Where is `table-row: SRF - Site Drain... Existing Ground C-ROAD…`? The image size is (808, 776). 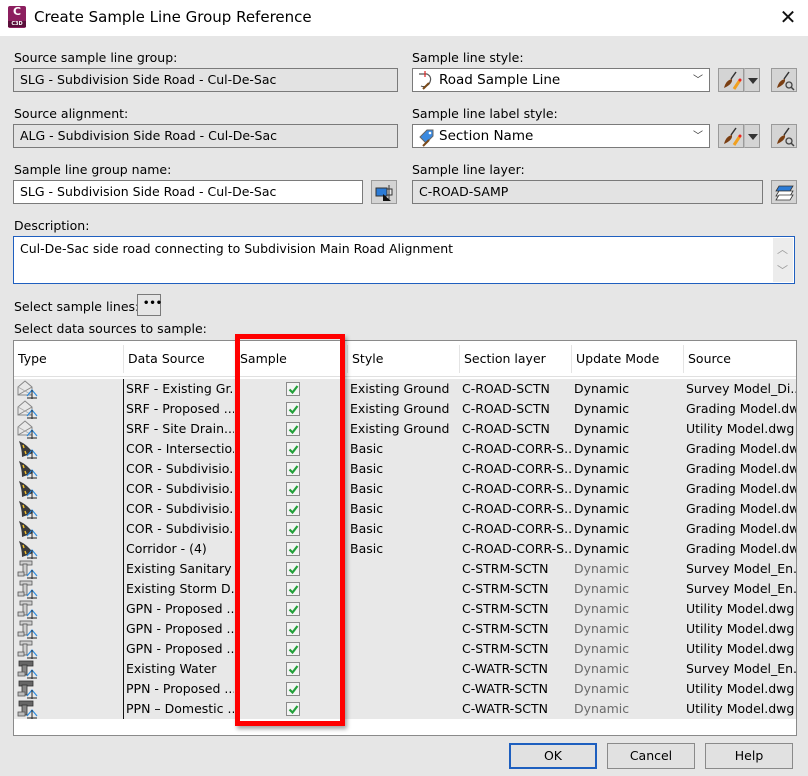
table-row: SRF - Site Drain... Existing Ground C-ROAD… is located at coordinates (405, 429).